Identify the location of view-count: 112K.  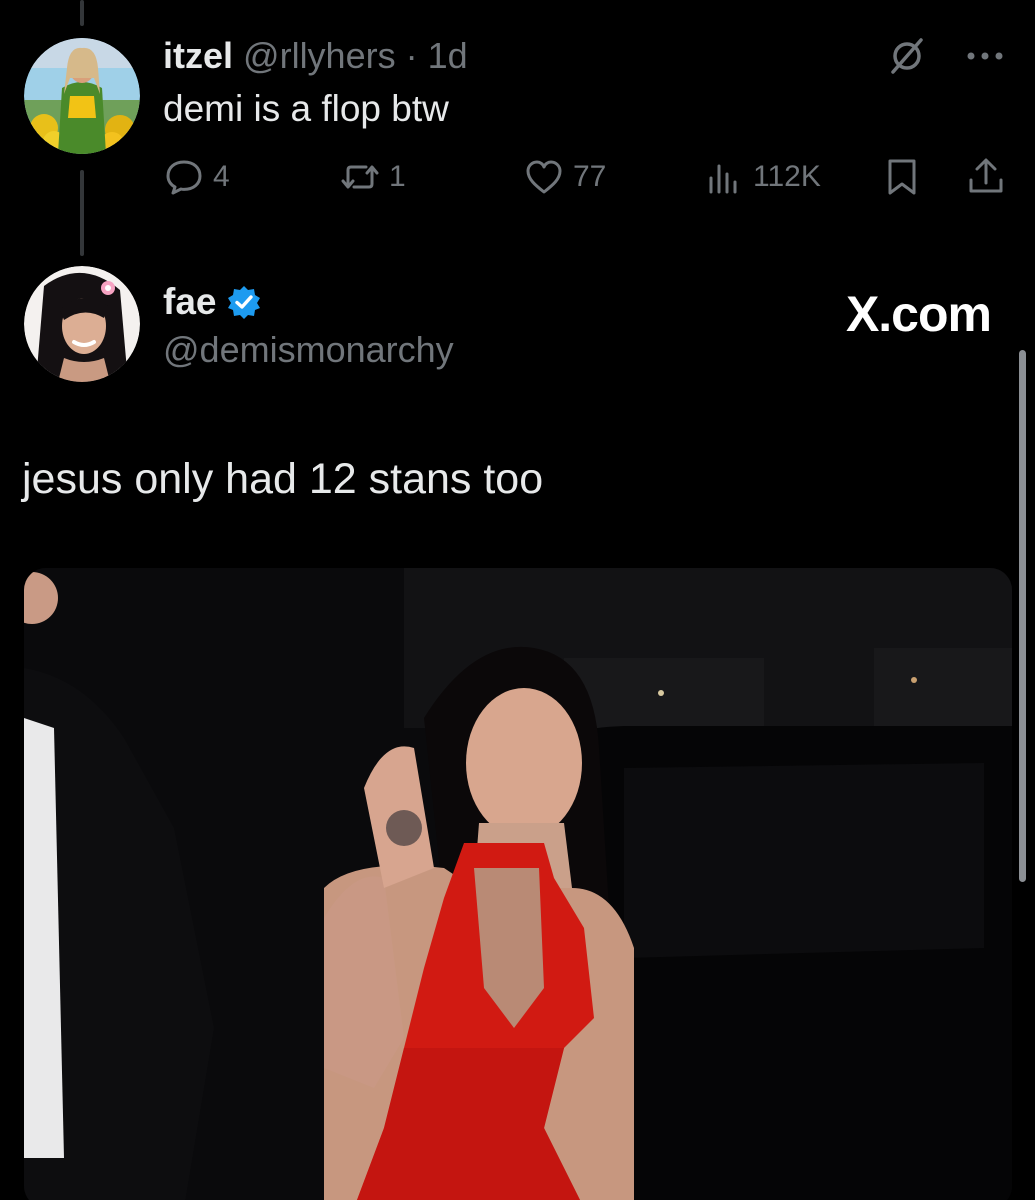
(787, 176).